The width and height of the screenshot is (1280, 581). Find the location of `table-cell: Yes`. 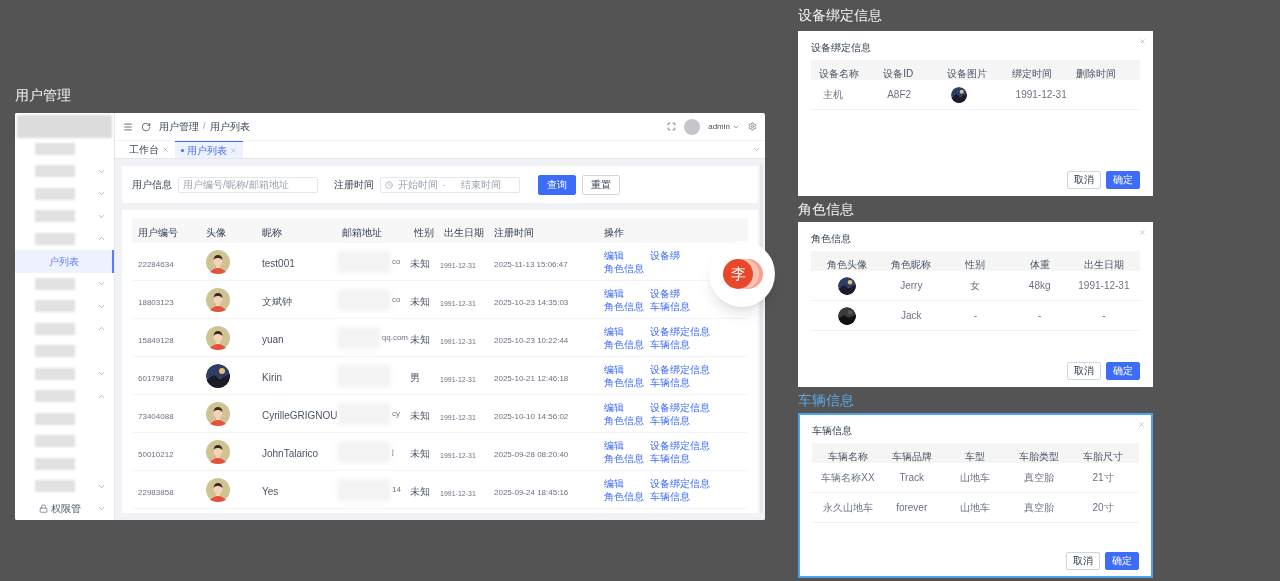

table-cell: Yes is located at coordinates (270, 491).